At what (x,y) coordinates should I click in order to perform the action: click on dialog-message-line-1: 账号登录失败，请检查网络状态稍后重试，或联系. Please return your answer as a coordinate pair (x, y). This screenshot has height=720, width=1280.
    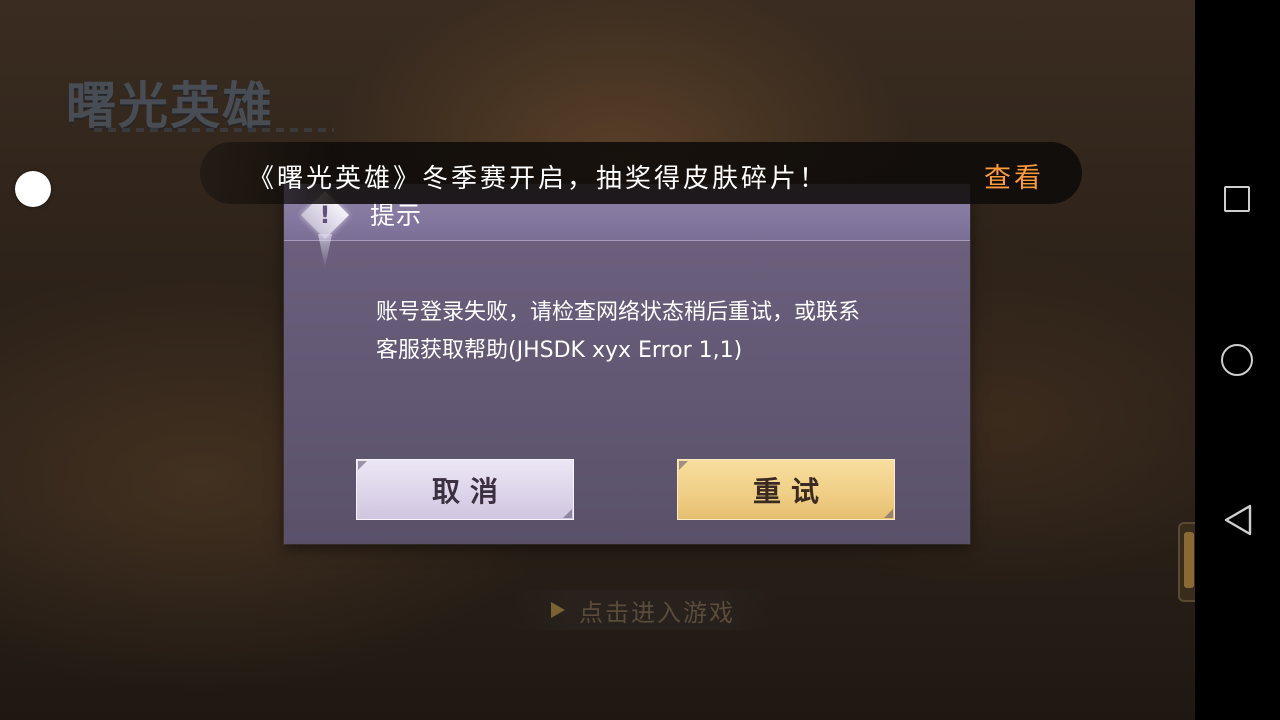
    Looking at the image, I should click on (618, 312).